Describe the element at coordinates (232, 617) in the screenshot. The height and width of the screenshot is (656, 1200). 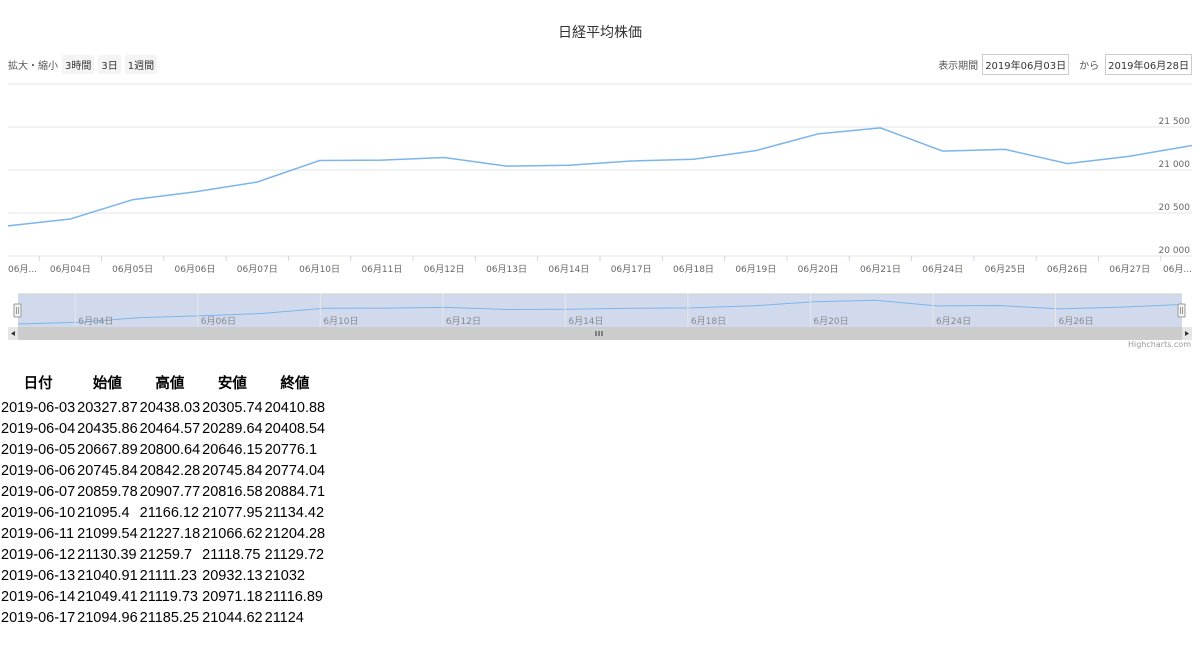
I see `table-cell: 21044.62` at that location.